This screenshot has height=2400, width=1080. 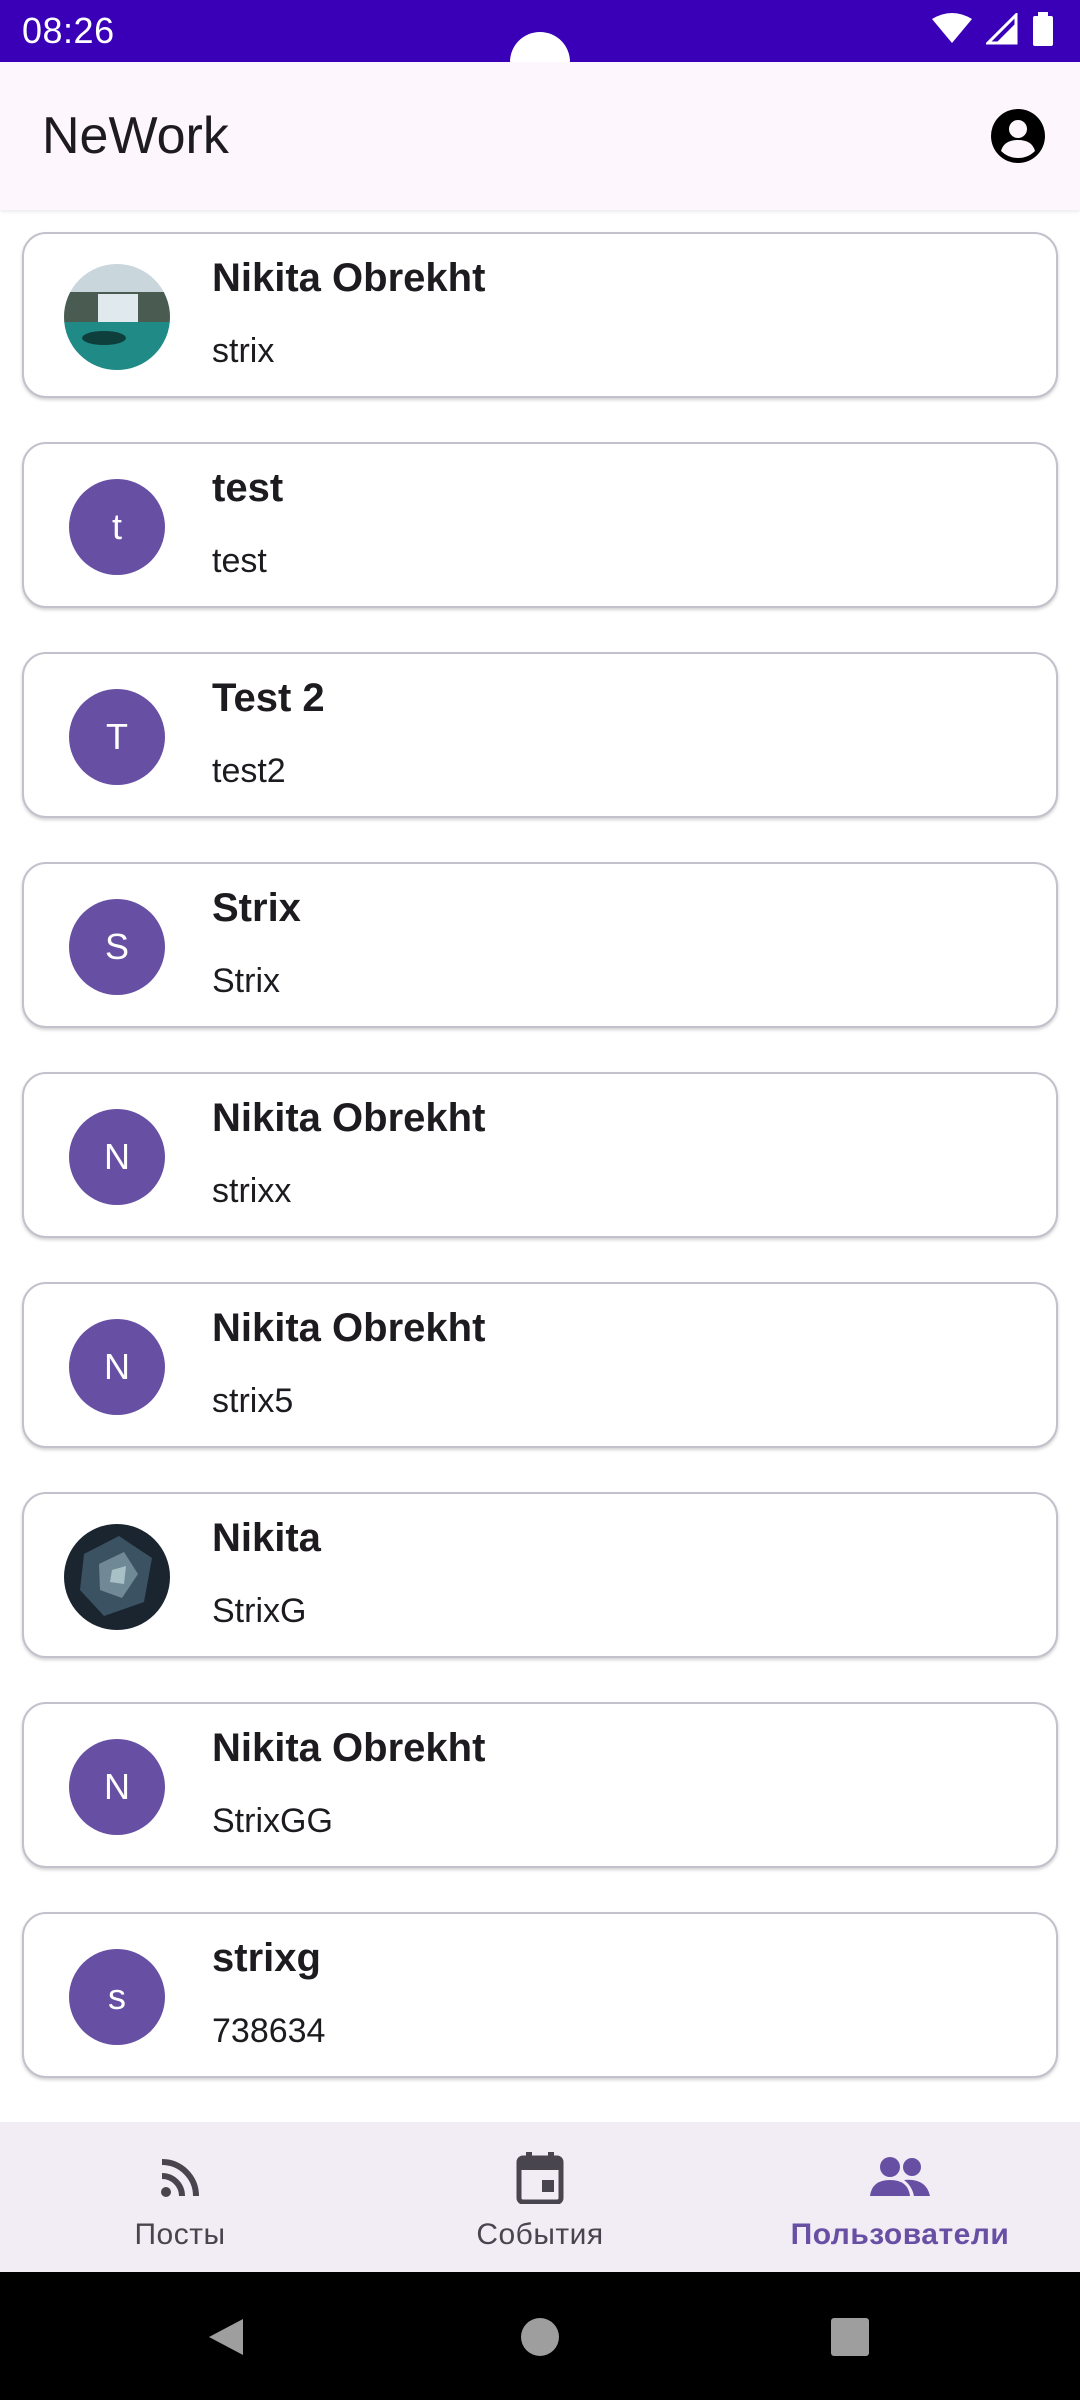 What do you see at coordinates (117, 947) in the screenshot?
I see `avatar: S` at bounding box center [117, 947].